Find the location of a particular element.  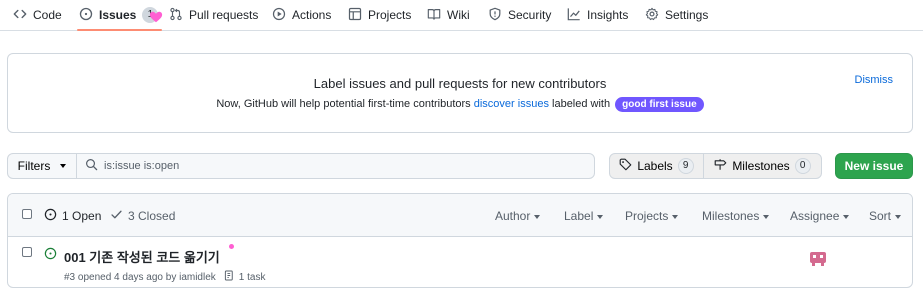

assignee-label: Assignee is located at coordinates (815, 216).